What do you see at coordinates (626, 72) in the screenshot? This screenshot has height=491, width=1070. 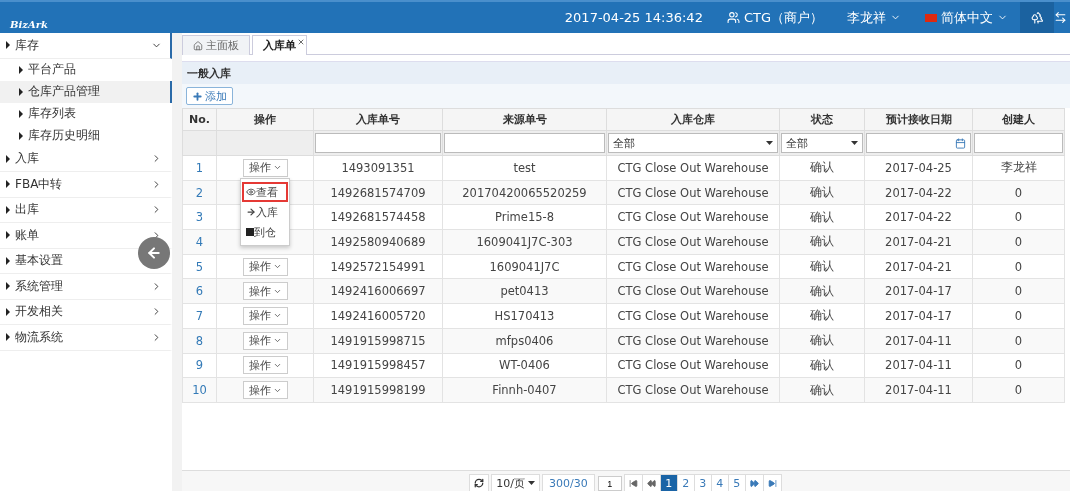 I see `panel-title: 一般入库` at bounding box center [626, 72].